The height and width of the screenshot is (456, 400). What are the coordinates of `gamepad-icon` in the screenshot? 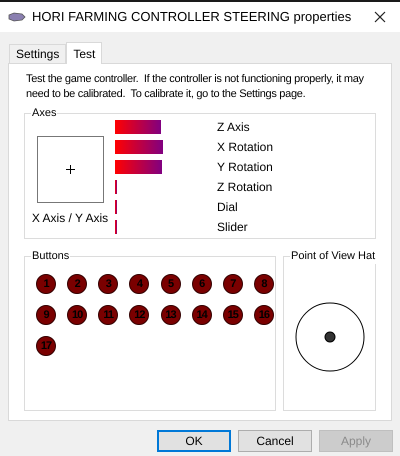 It's located at (17, 17).